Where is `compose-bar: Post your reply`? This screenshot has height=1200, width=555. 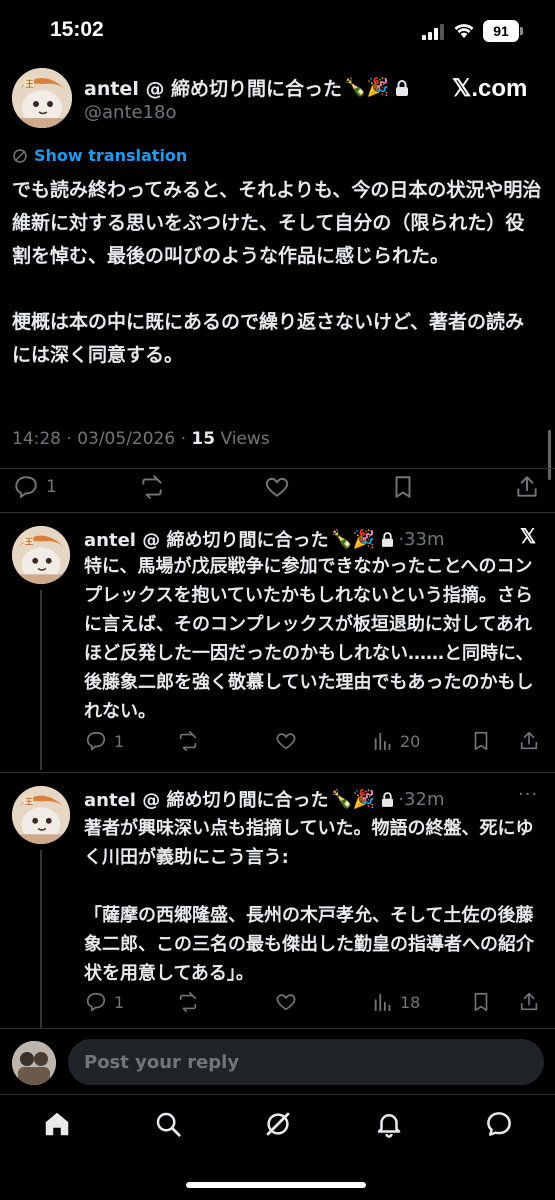 compose-bar: Post your reply is located at coordinates (277, 1061).